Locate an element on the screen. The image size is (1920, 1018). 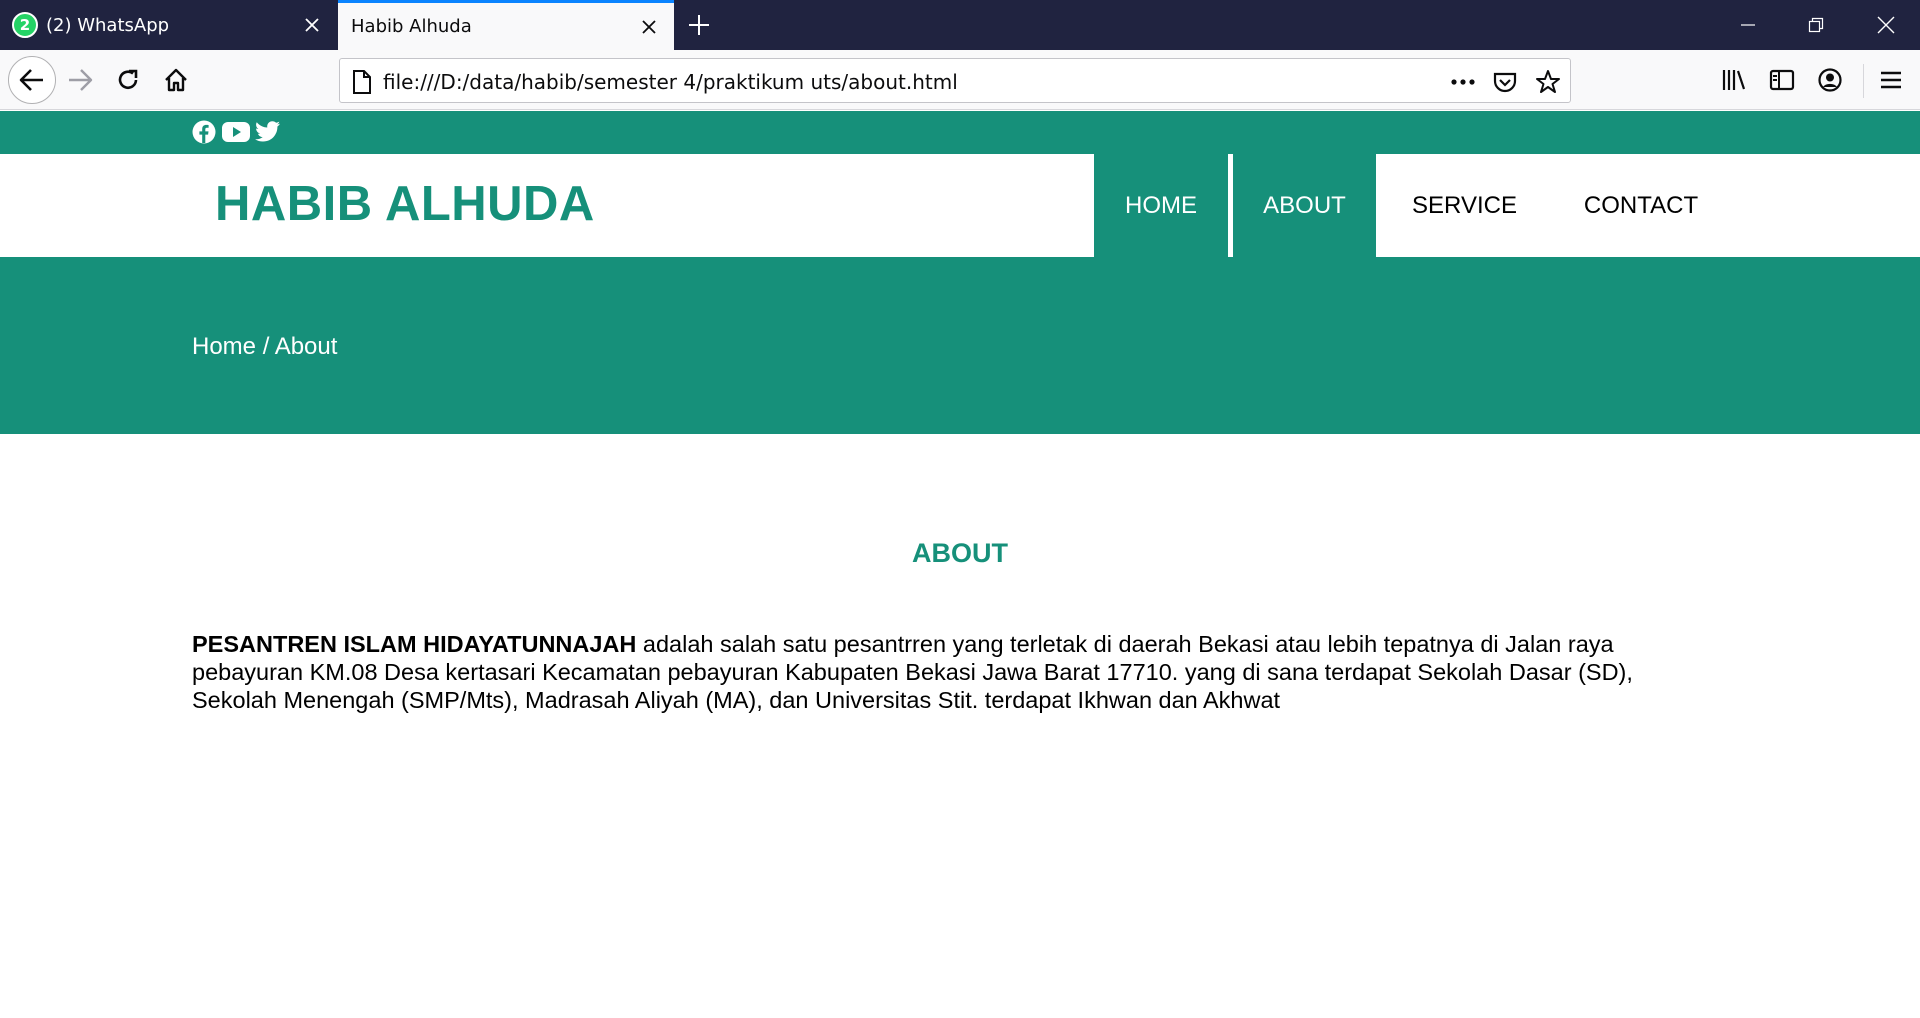
tab-whatsapp: 2 (2) WhatsApp is located at coordinates (168, 25).